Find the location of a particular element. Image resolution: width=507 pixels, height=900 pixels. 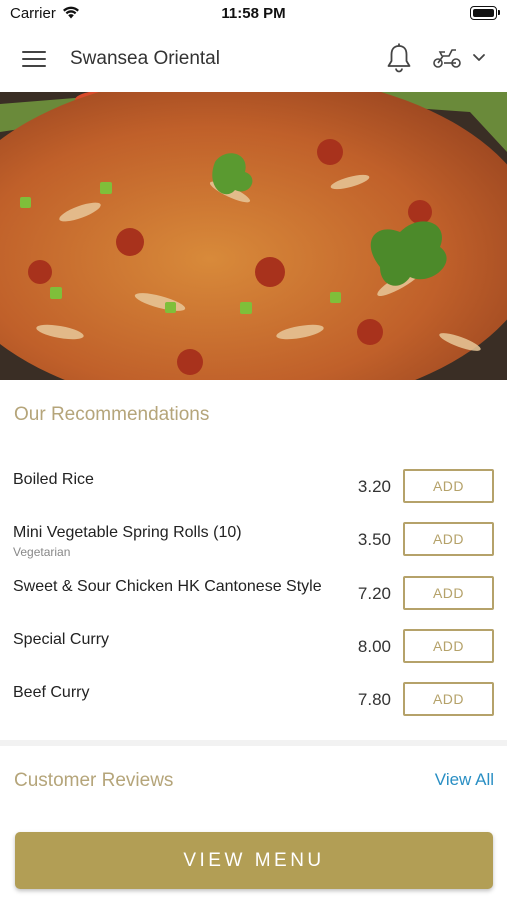

restaurant-title: Swansea Oriental is located at coordinates (145, 58).